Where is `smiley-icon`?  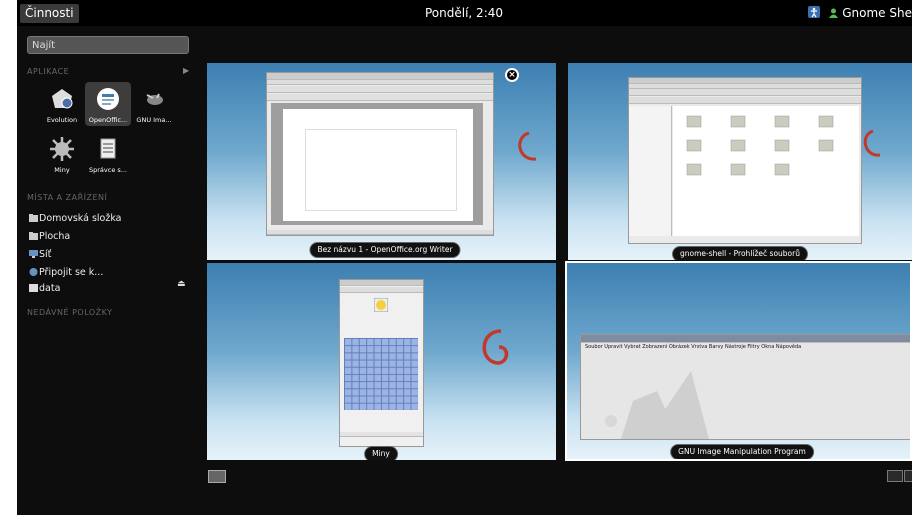
smiley-icon is located at coordinates (381, 305).